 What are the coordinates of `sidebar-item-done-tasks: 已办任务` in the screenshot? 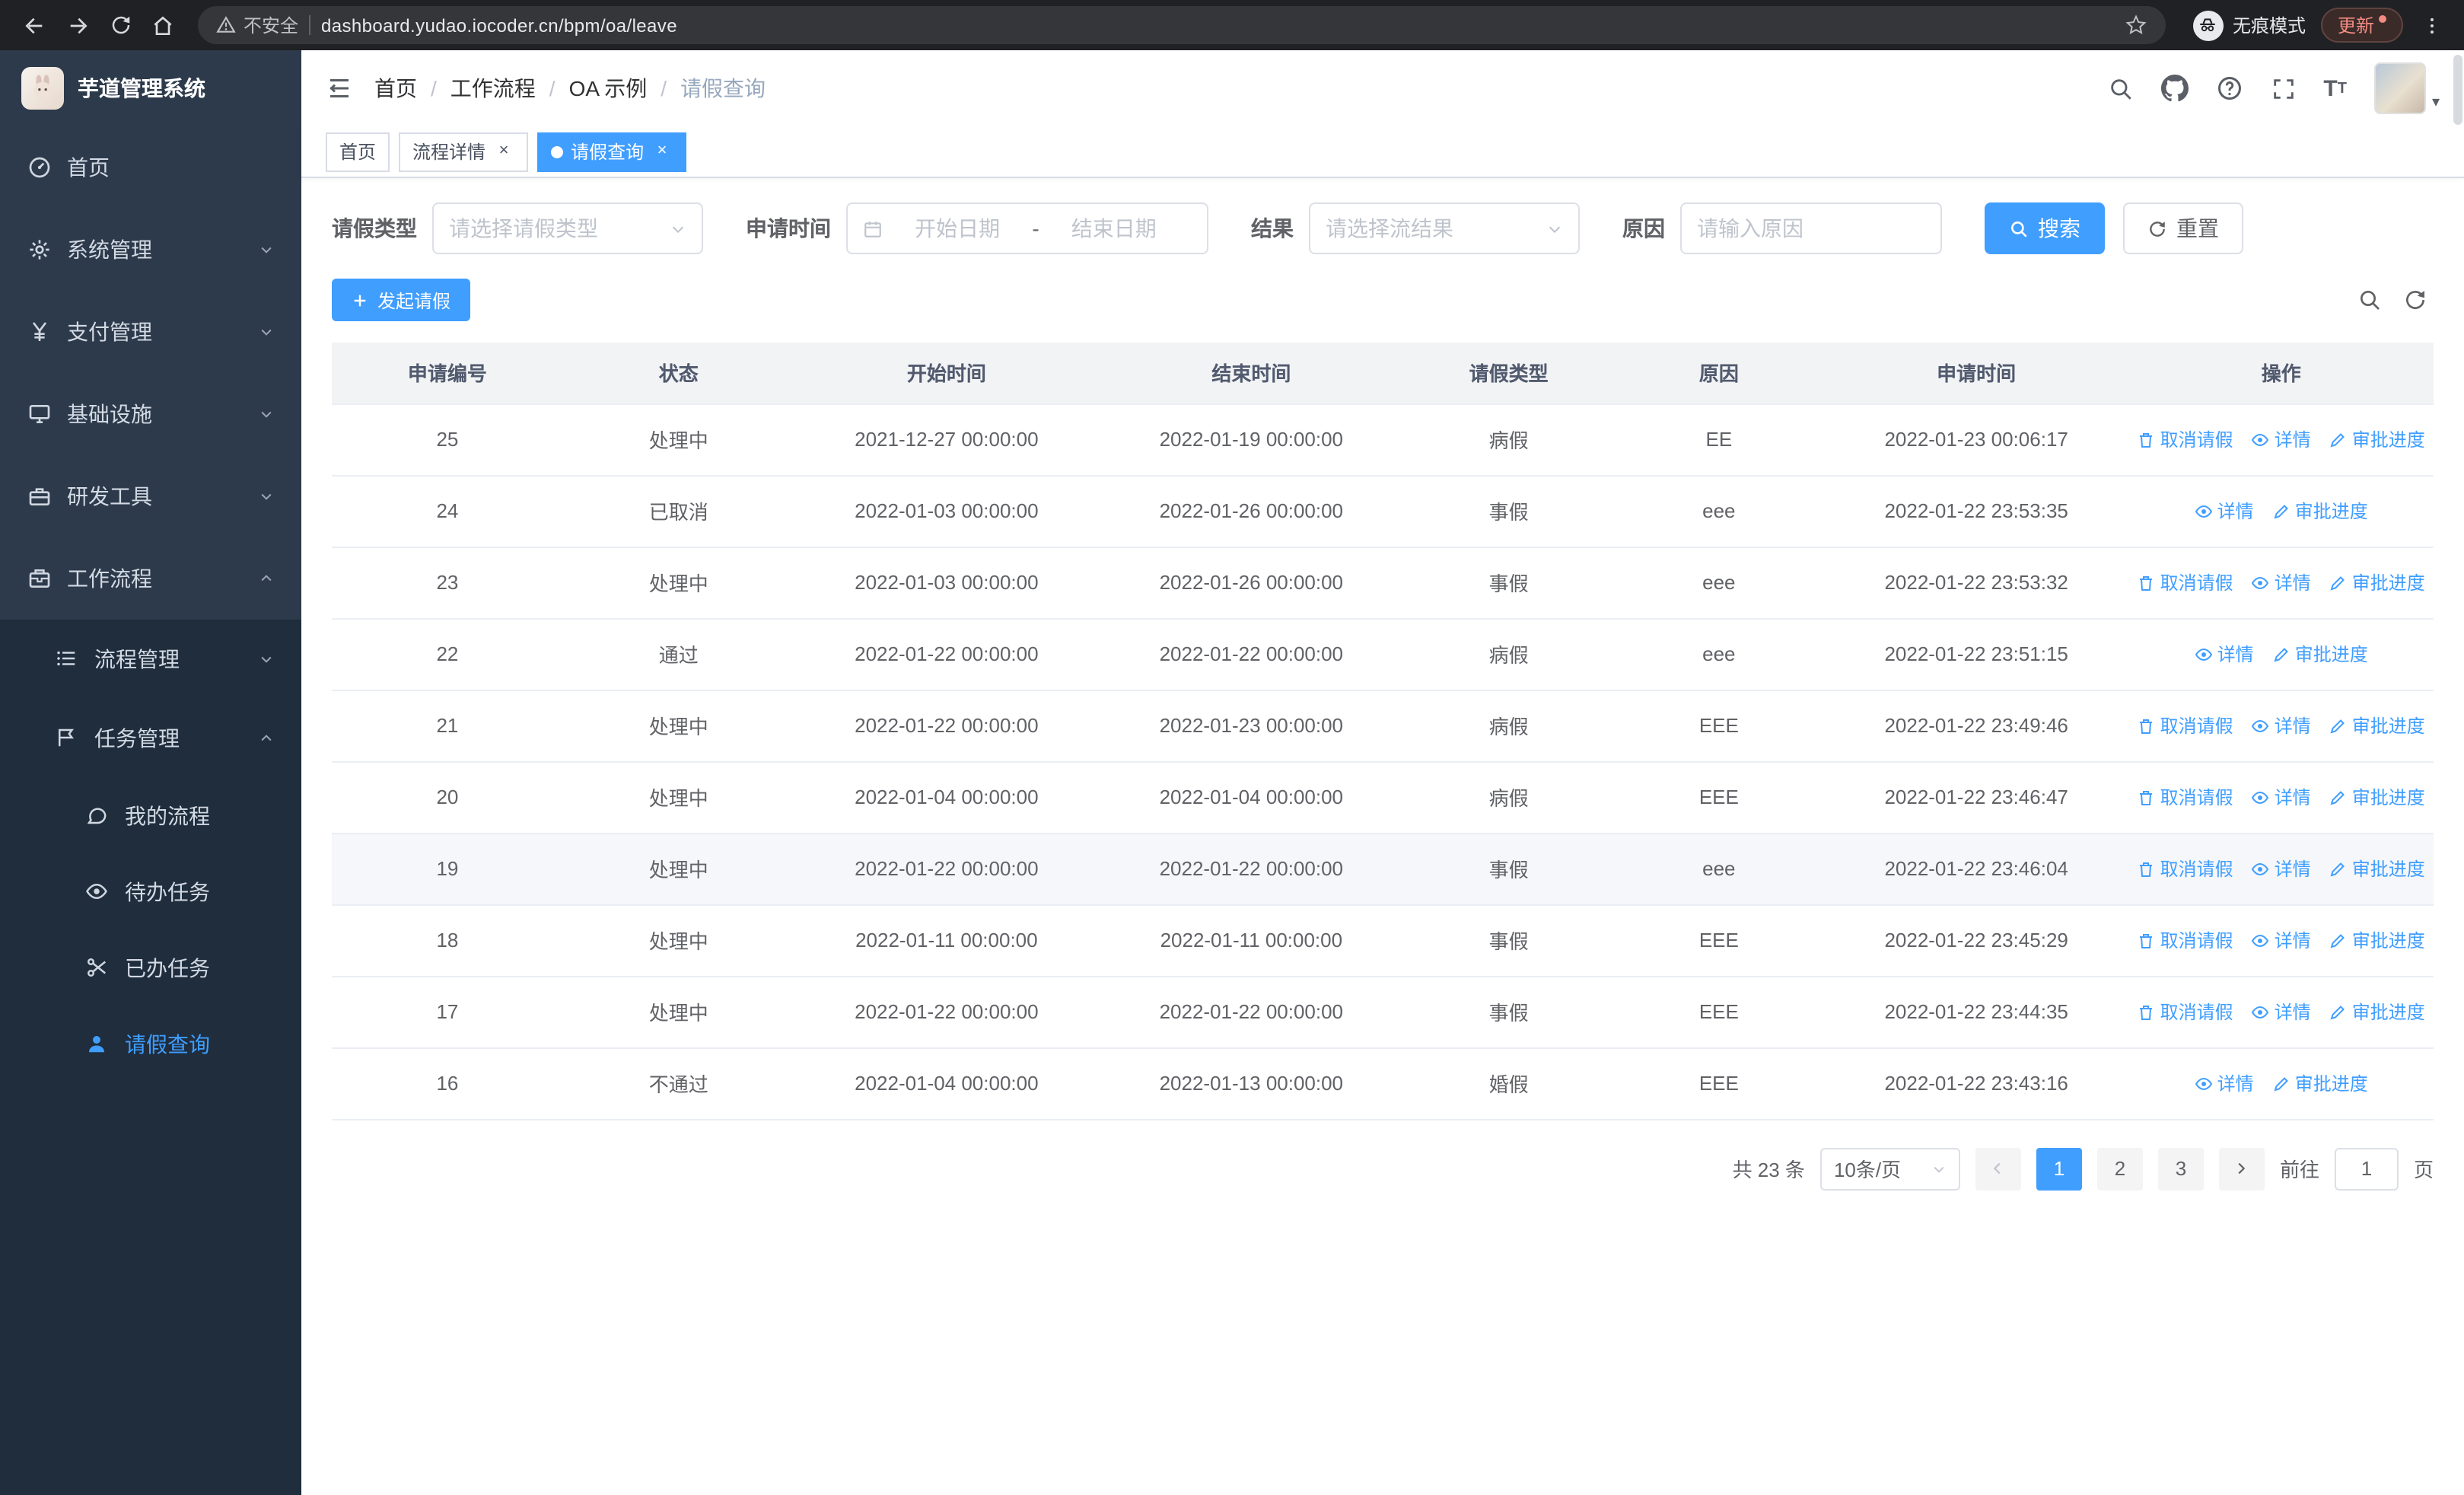 It's located at (150, 968).